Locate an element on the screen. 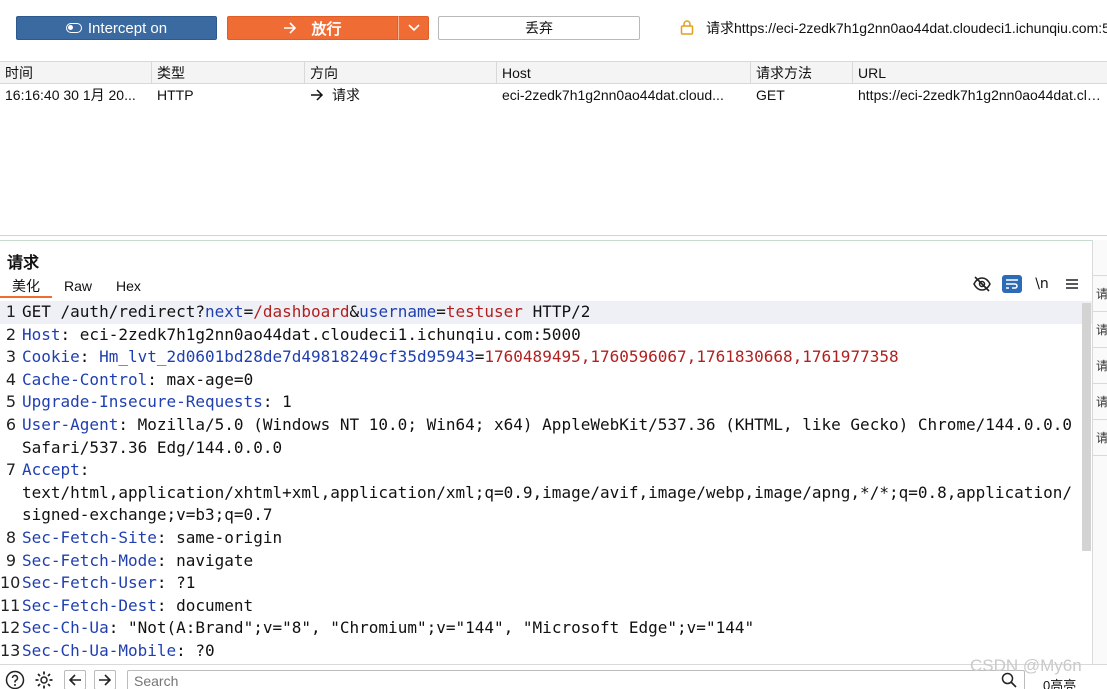 This screenshot has height=689, width=1107. request-view-tabs: 美化 Raw Hex is located at coordinates (76, 287).